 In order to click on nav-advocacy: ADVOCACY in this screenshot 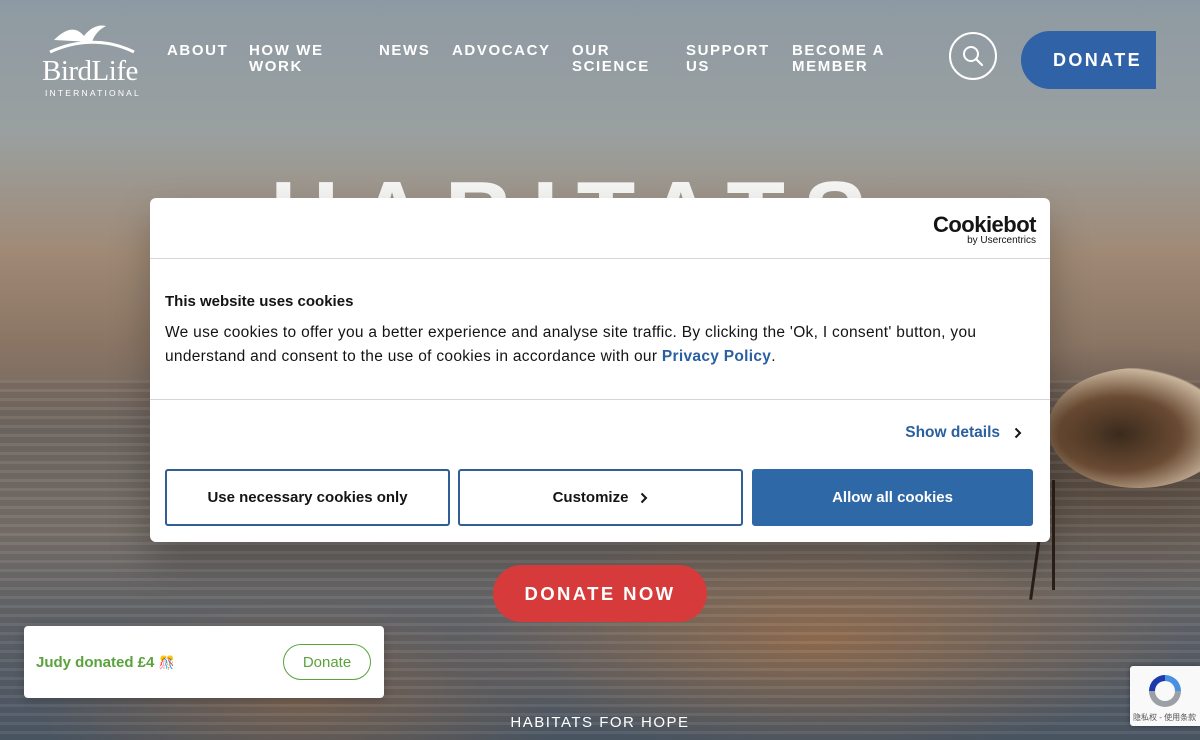, I will do `click(501, 51)`.